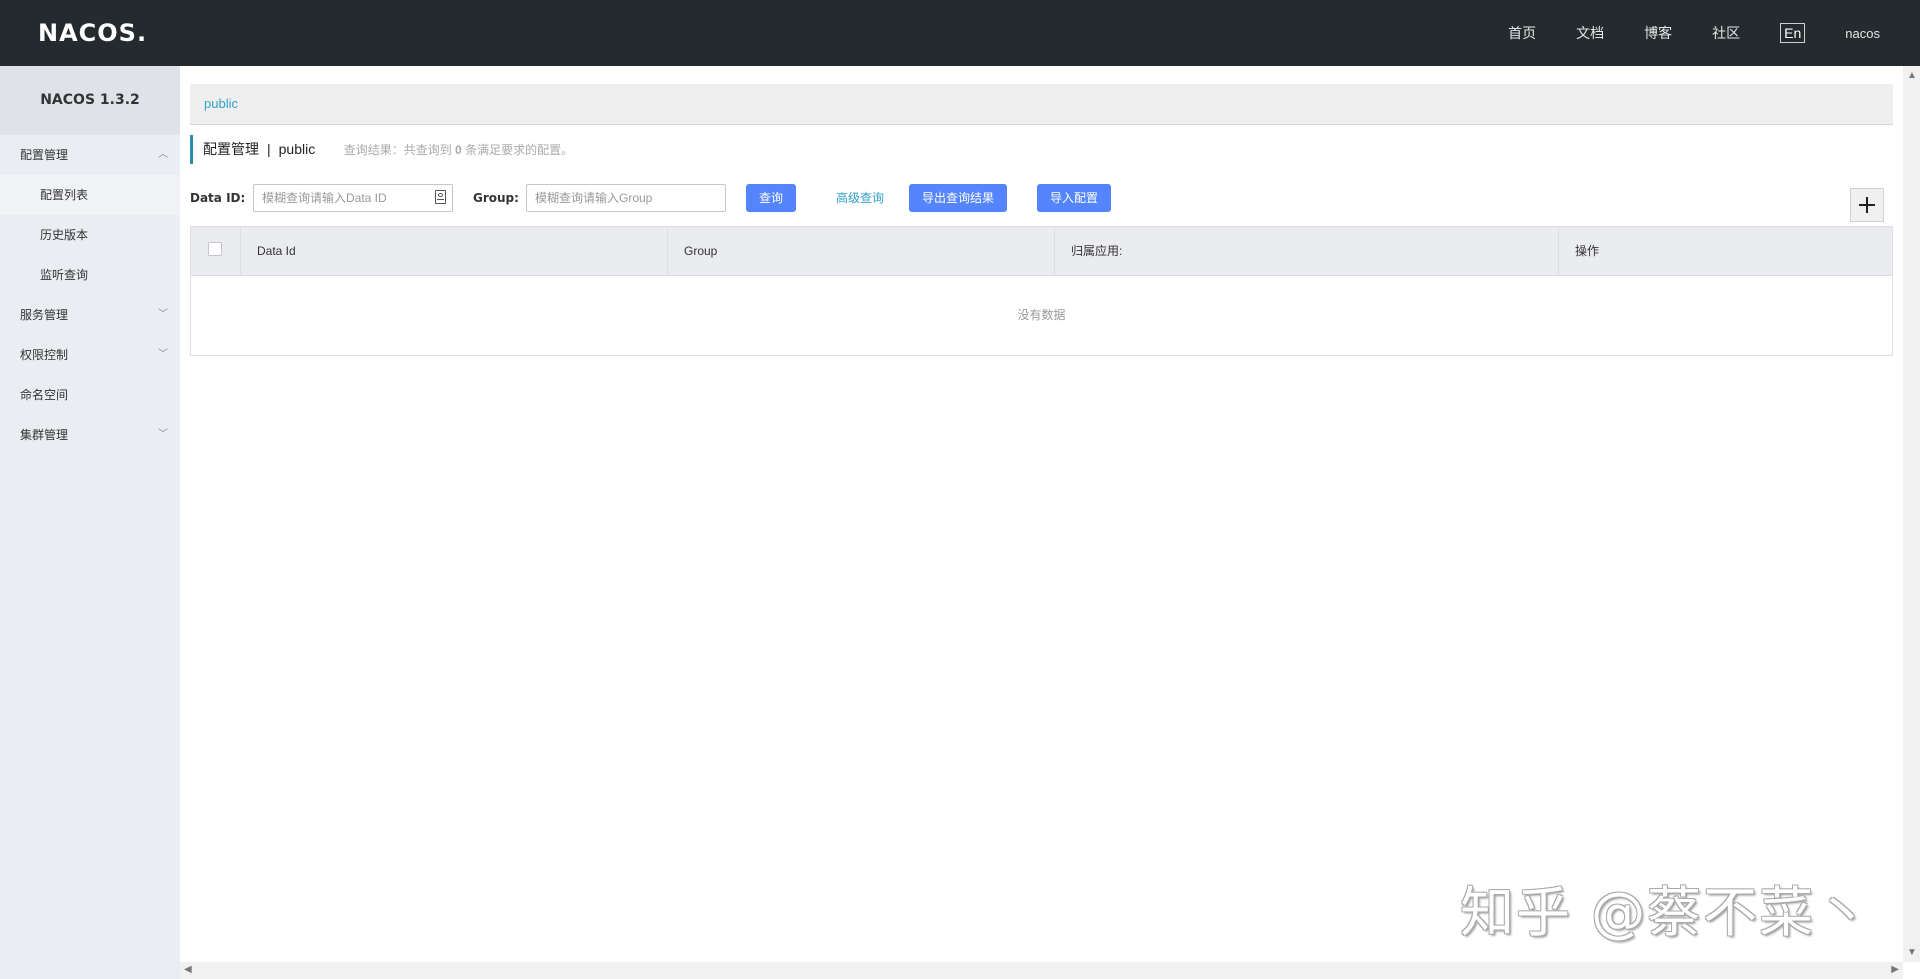  Describe the element at coordinates (1912, 75) in the screenshot. I see `scroll-up-arrow-icon: ▲` at that location.